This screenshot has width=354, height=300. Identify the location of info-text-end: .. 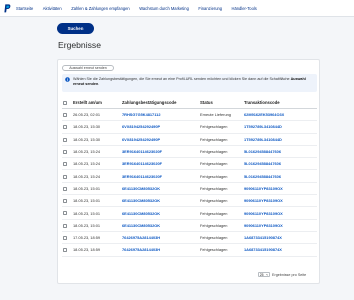
(99, 83).